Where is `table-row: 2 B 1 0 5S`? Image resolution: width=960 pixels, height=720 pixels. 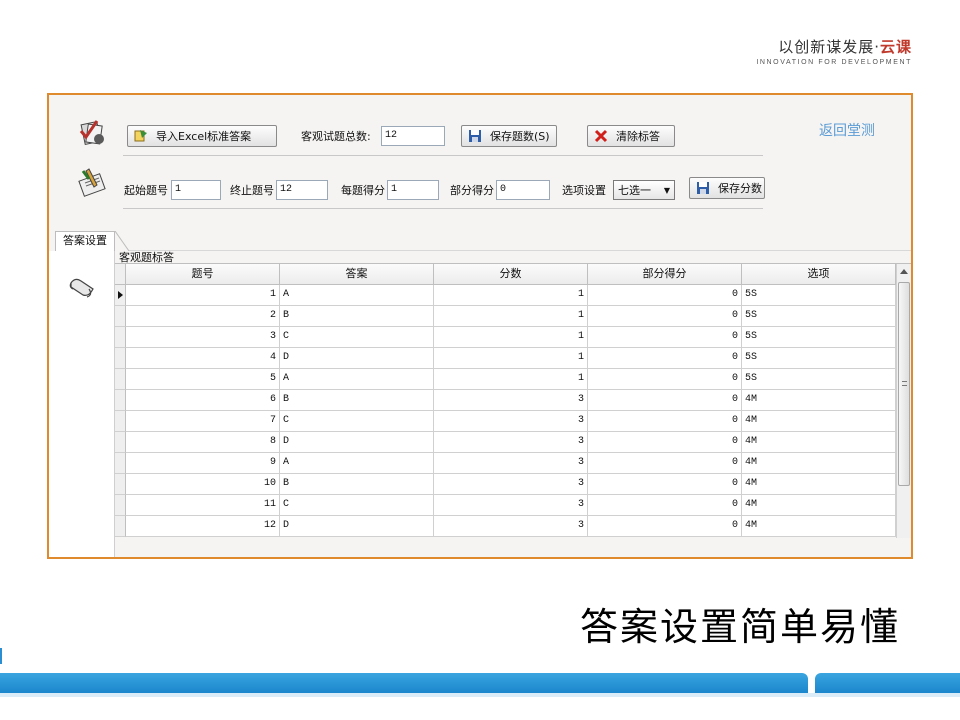
table-row: 2 B 1 0 5S is located at coordinates (505, 316).